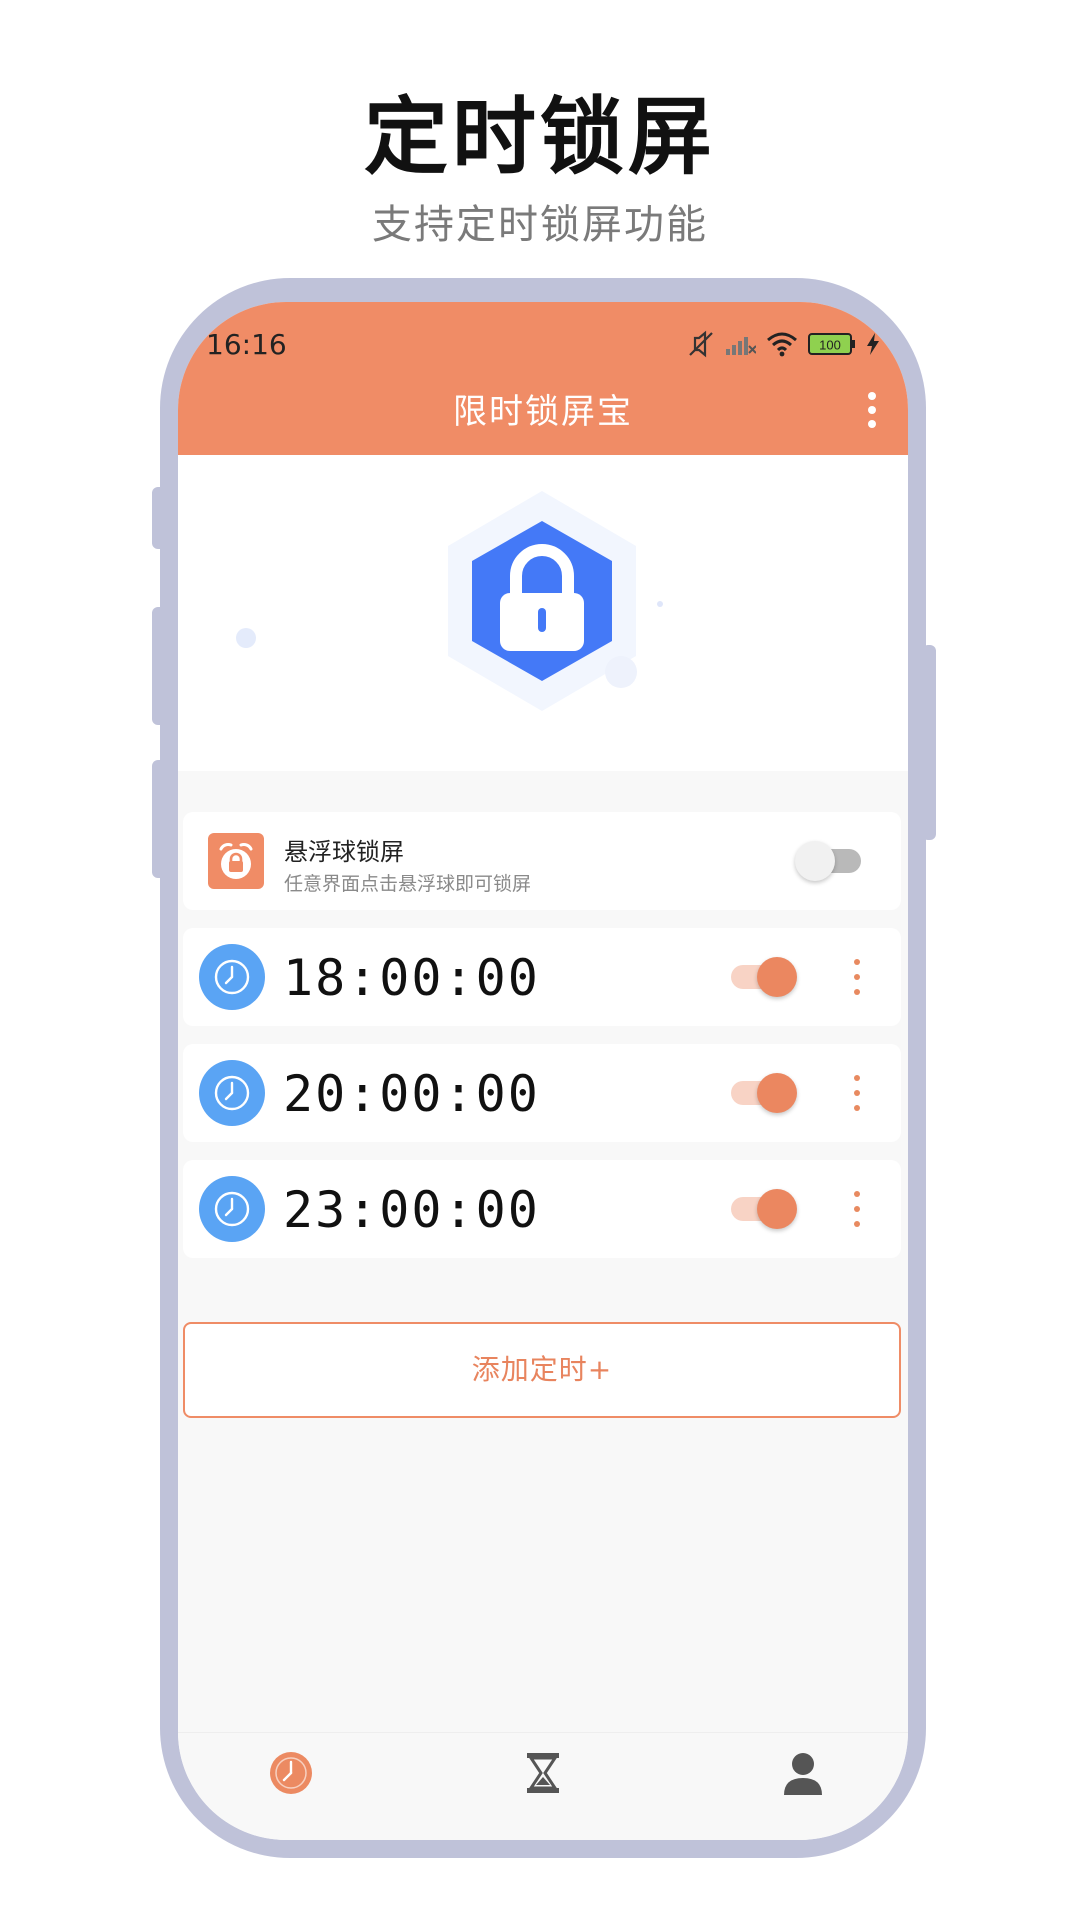 This screenshot has height=1920, width=1080. I want to click on hero-banner, so click(543, 613).